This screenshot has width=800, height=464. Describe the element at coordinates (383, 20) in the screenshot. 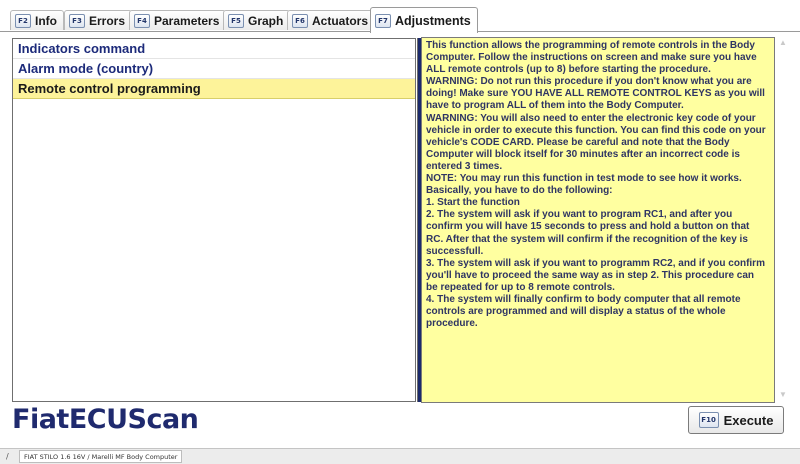

I see `f7-key-icon: F7` at that location.